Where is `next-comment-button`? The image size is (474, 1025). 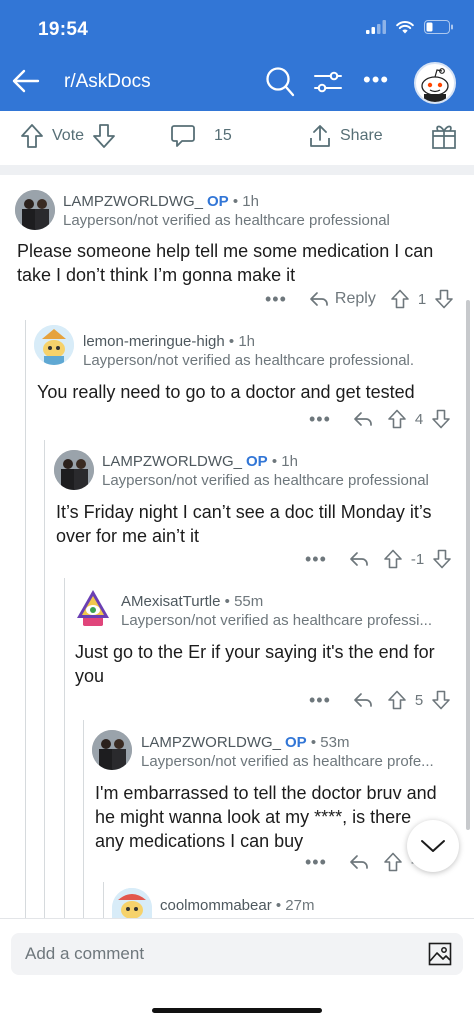 next-comment-button is located at coordinates (433, 846).